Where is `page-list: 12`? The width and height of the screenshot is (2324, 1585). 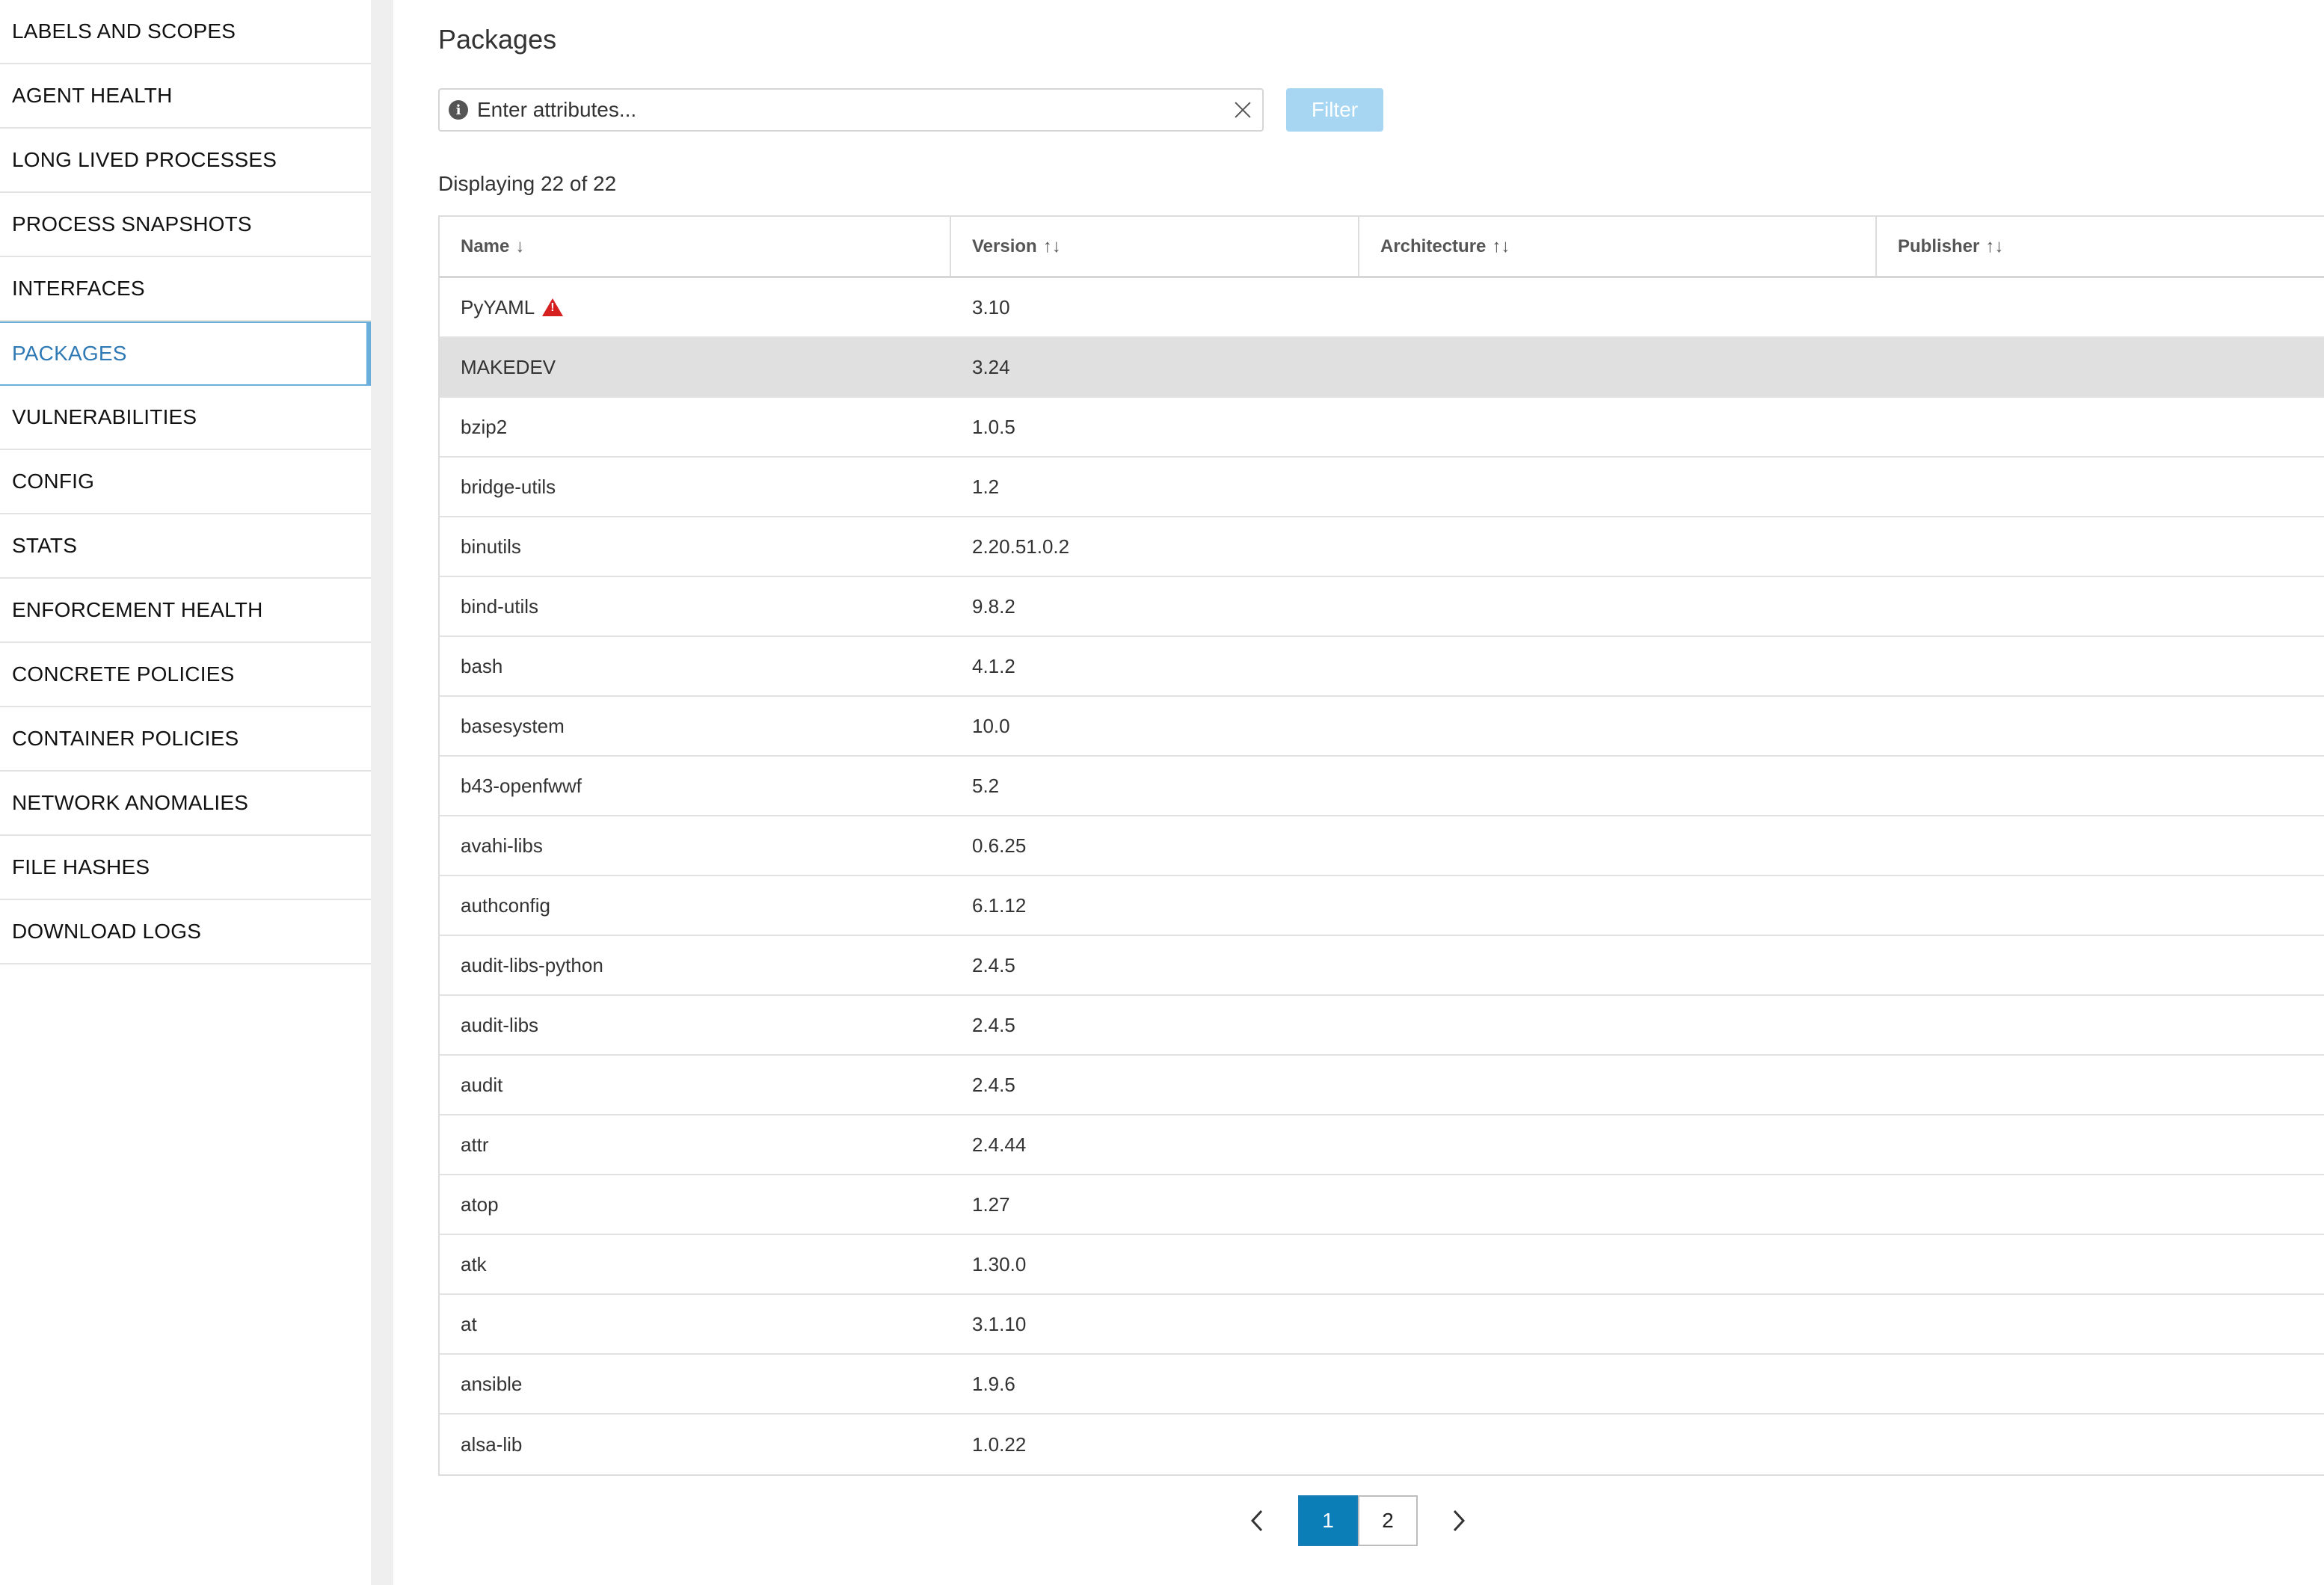
page-list: 12 is located at coordinates (1358, 1520).